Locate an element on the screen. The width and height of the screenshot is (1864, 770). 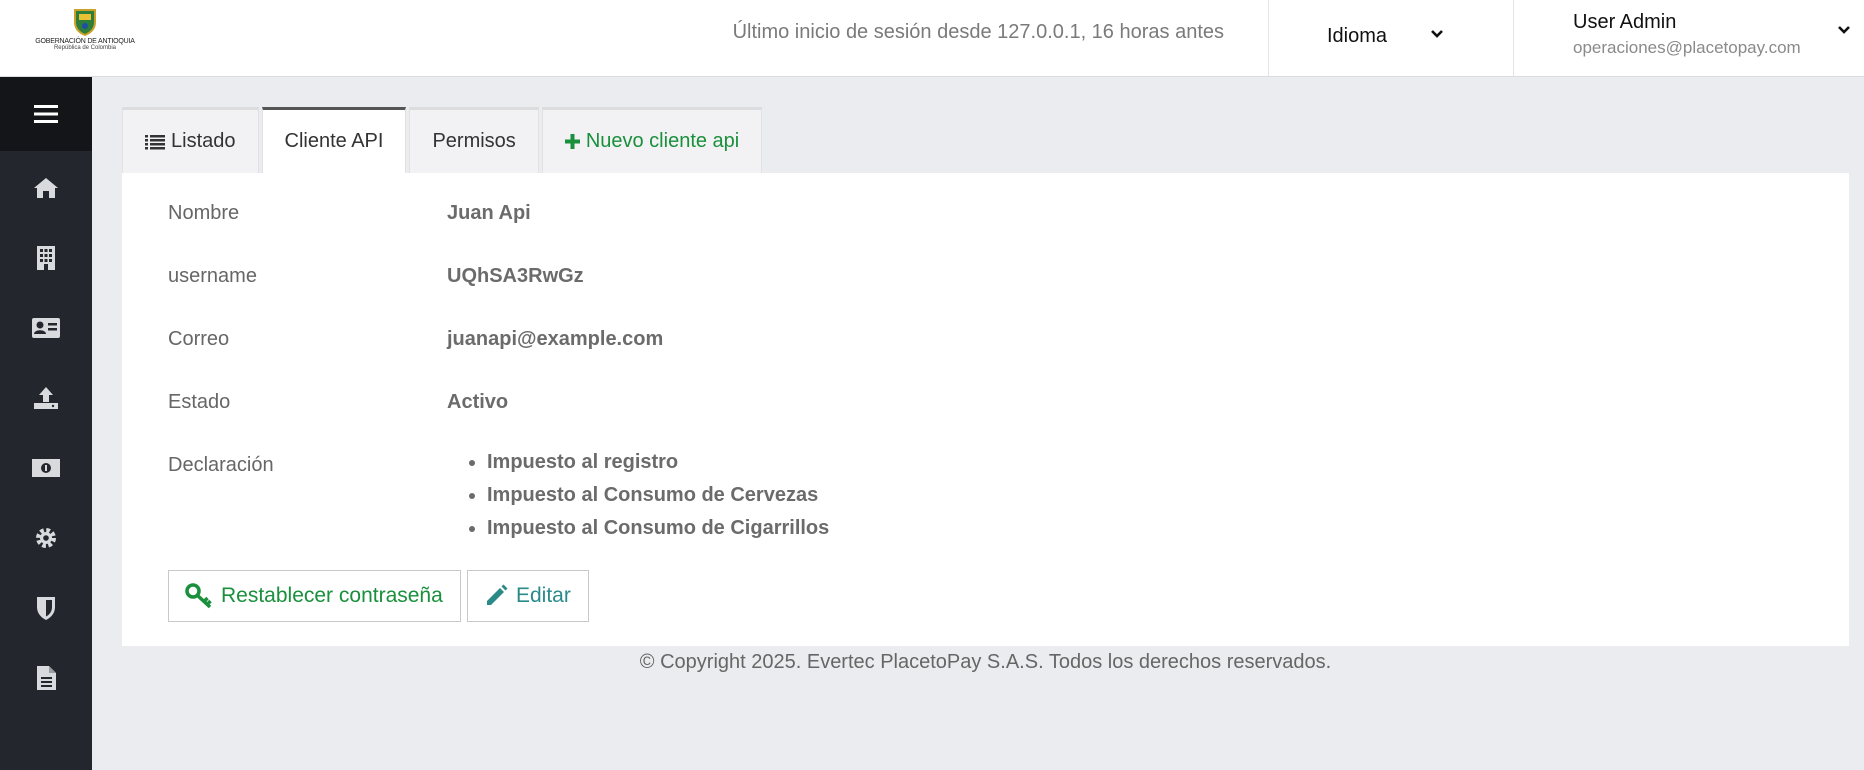
tab-label: Cliente API is located at coordinates (334, 141).